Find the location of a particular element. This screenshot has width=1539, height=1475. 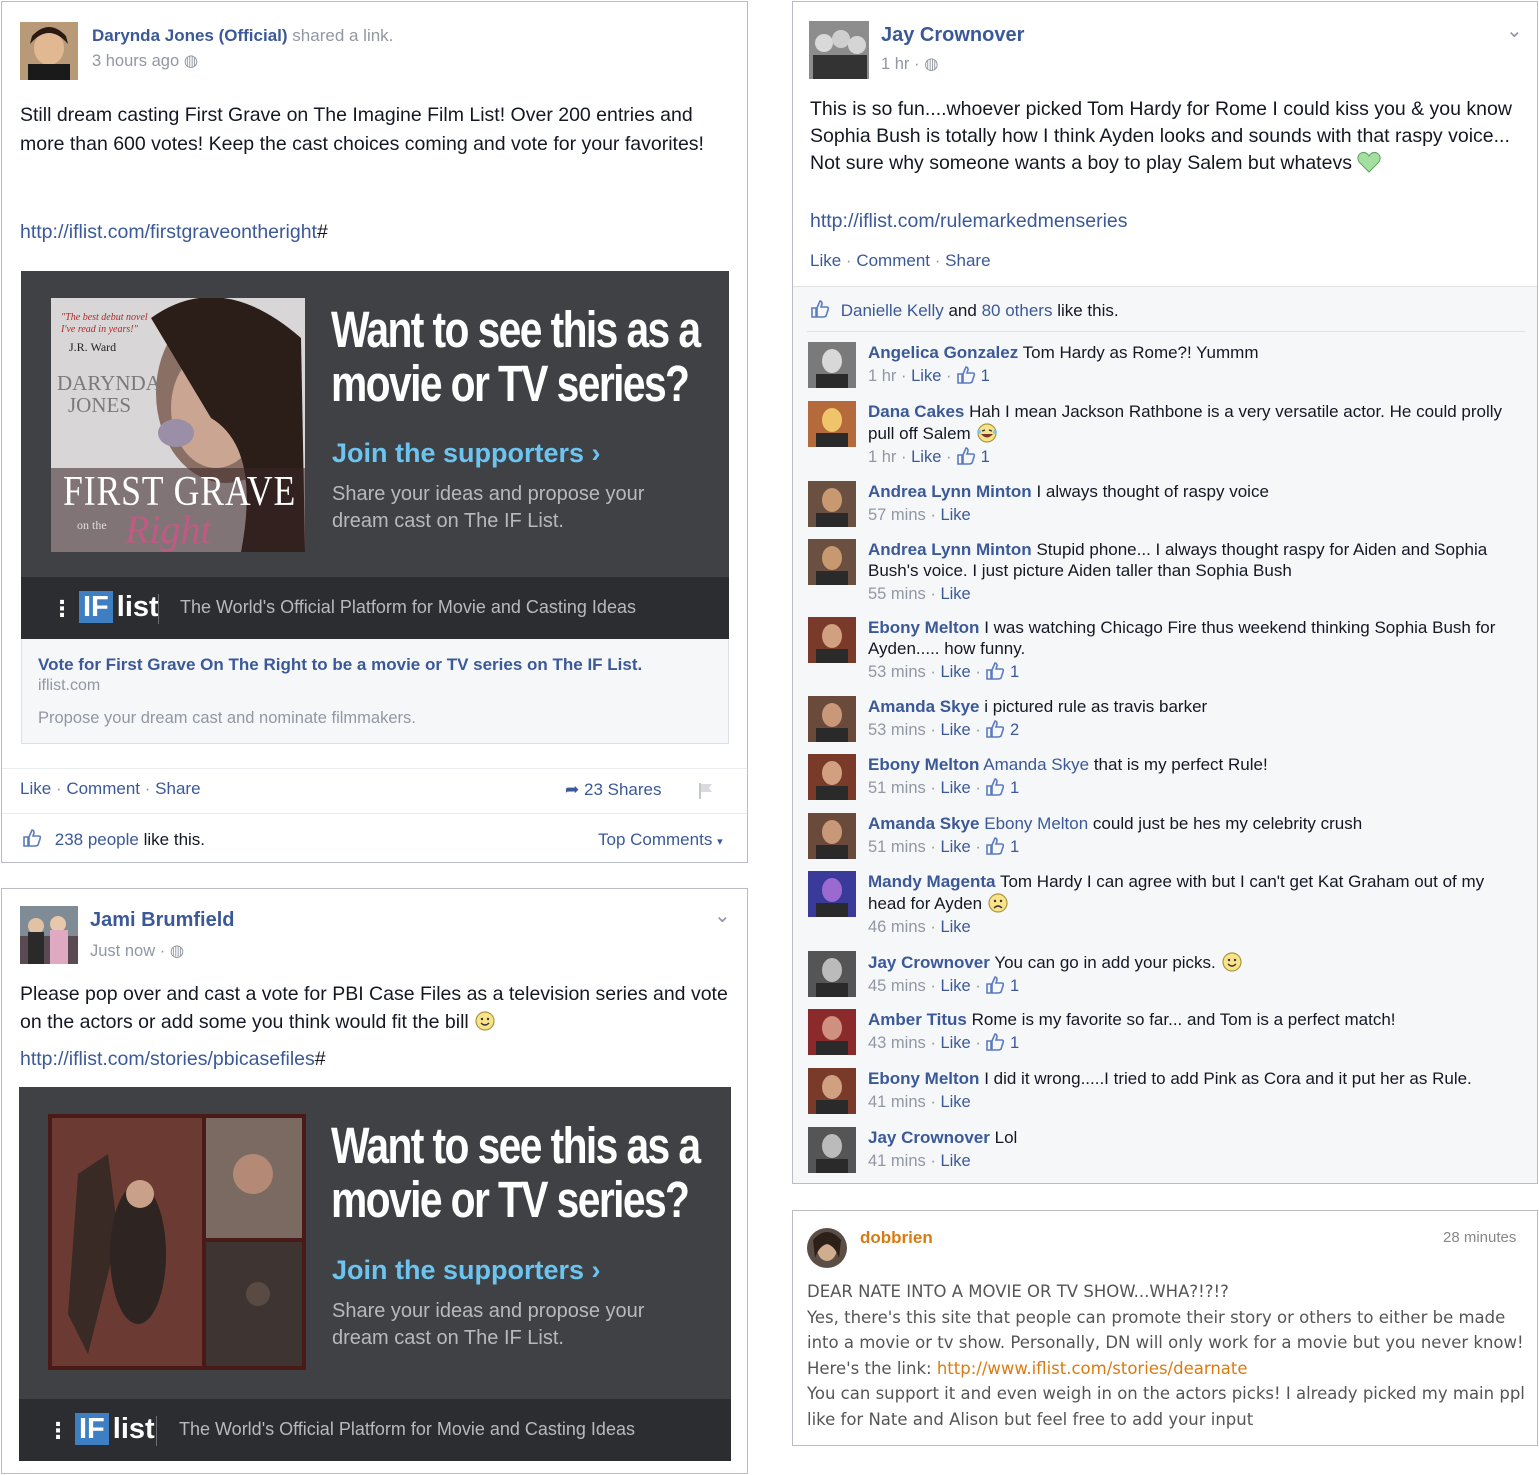

post-time: 3 hours ago is located at coordinates (135, 61).